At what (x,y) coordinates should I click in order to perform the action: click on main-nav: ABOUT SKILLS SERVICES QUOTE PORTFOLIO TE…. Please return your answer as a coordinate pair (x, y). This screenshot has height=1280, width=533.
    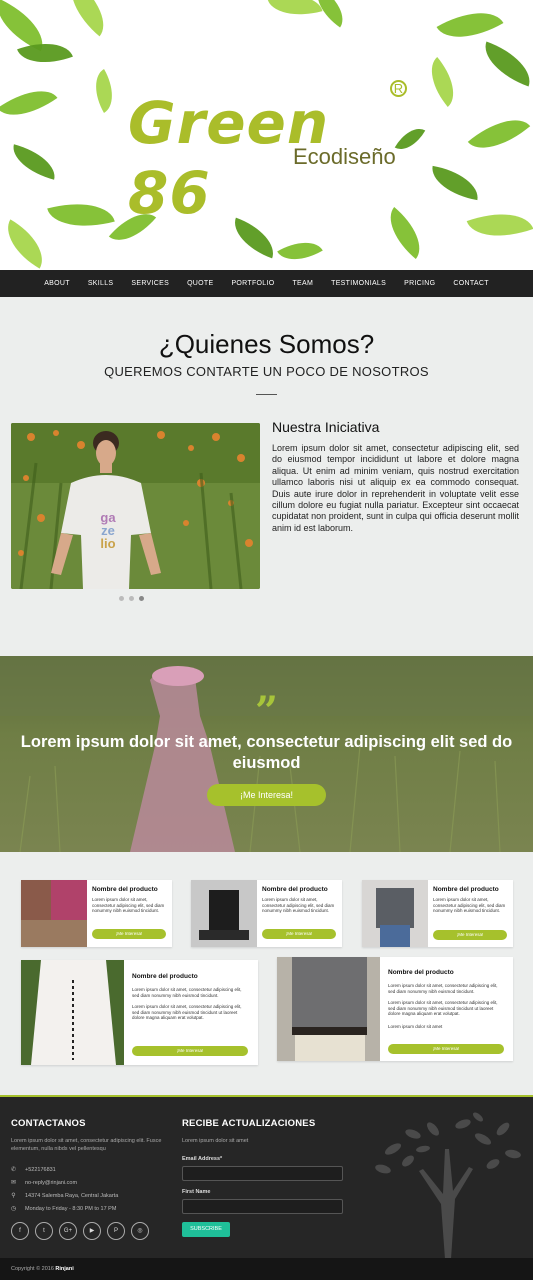
    Looking at the image, I should click on (266, 283).